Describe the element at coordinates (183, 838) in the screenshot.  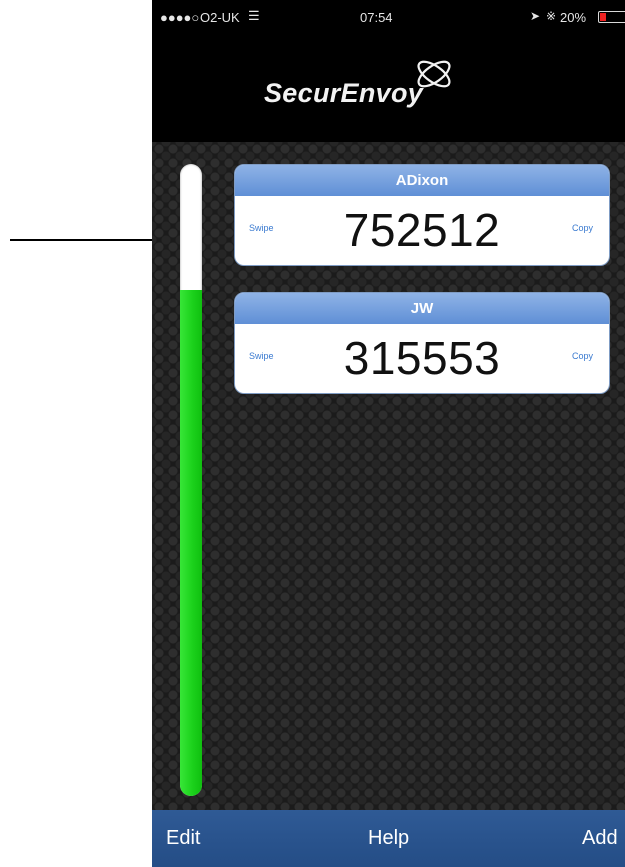
I see `edit-button: Edit` at that location.